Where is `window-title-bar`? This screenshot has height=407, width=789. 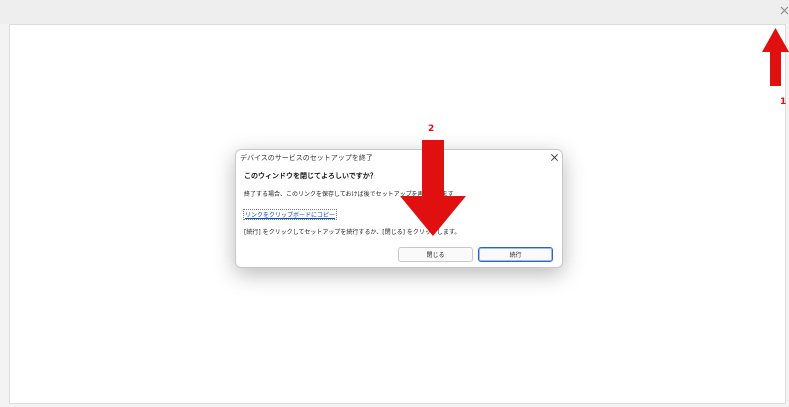 window-title-bar is located at coordinates (394, 12).